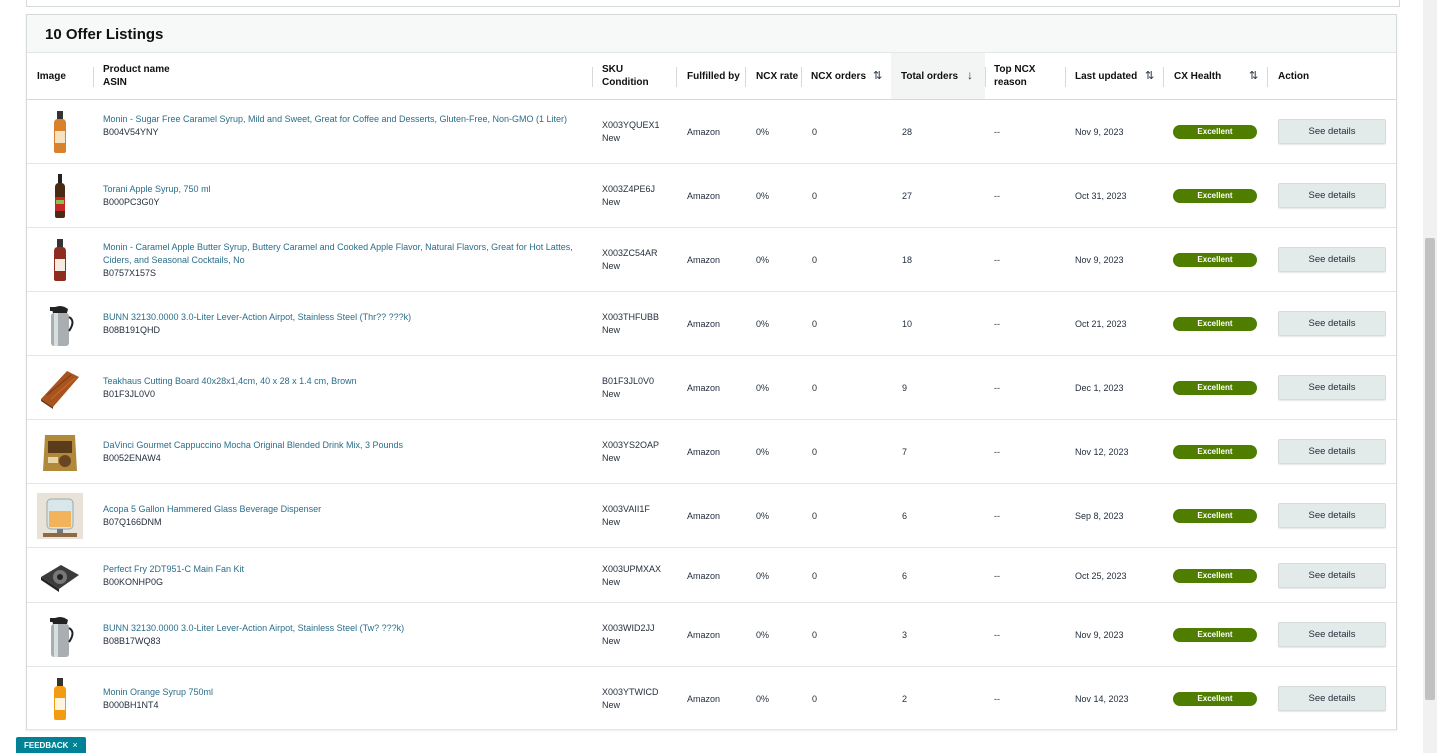 The width and height of the screenshot is (1437, 754). Describe the element at coordinates (115, 82) in the screenshot. I see `header-asin-label: ASIN` at that location.